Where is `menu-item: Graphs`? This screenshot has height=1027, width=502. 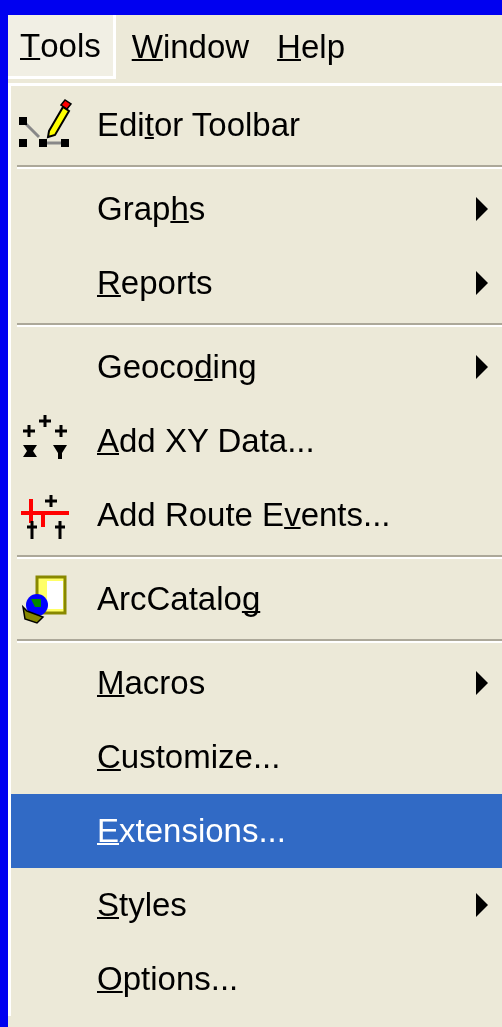 menu-item: Graphs is located at coordinates (256, 209).